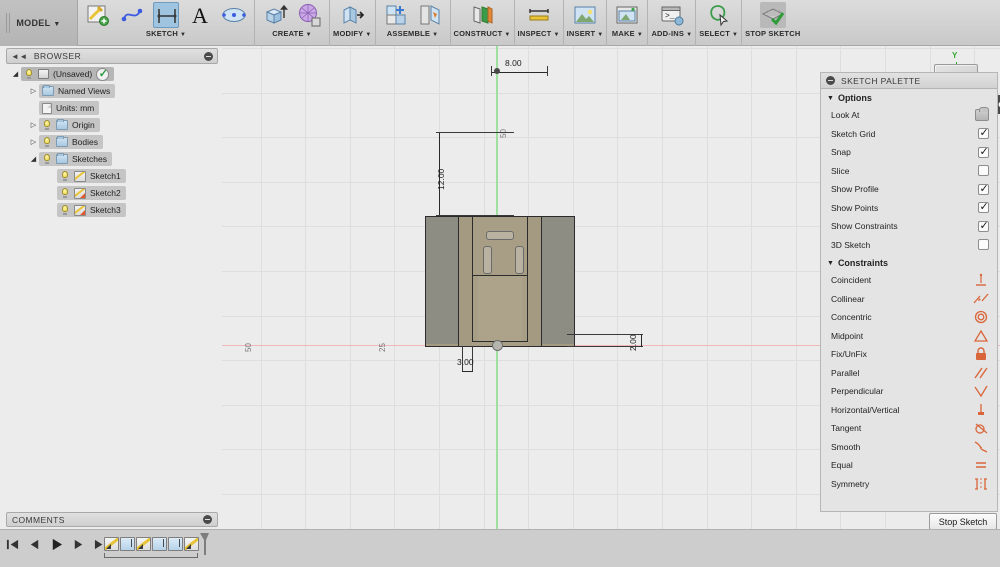  Describe the element at coordinates (159, 544) in the screenshot. I see `timeline-feature-extrude2` at that location.